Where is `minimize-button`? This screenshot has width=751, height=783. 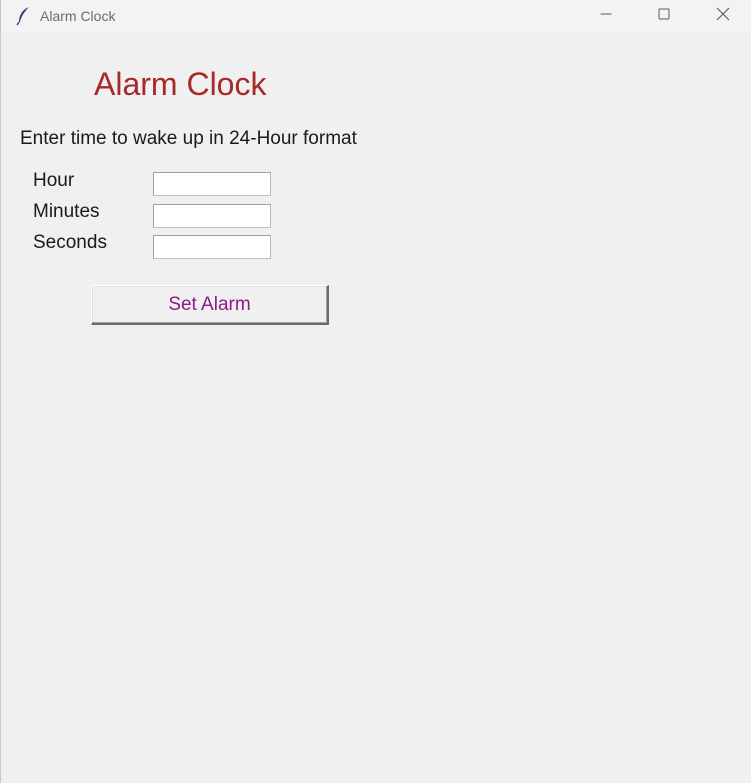 minimize-button is located at coordinates (606, 16).